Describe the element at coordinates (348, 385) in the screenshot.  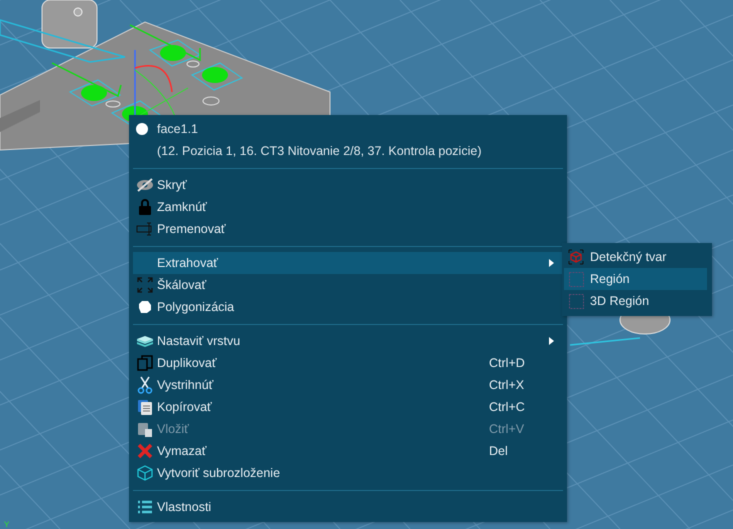
I see `menu-item: Vystrihnúť Ctrl+X` at that location.